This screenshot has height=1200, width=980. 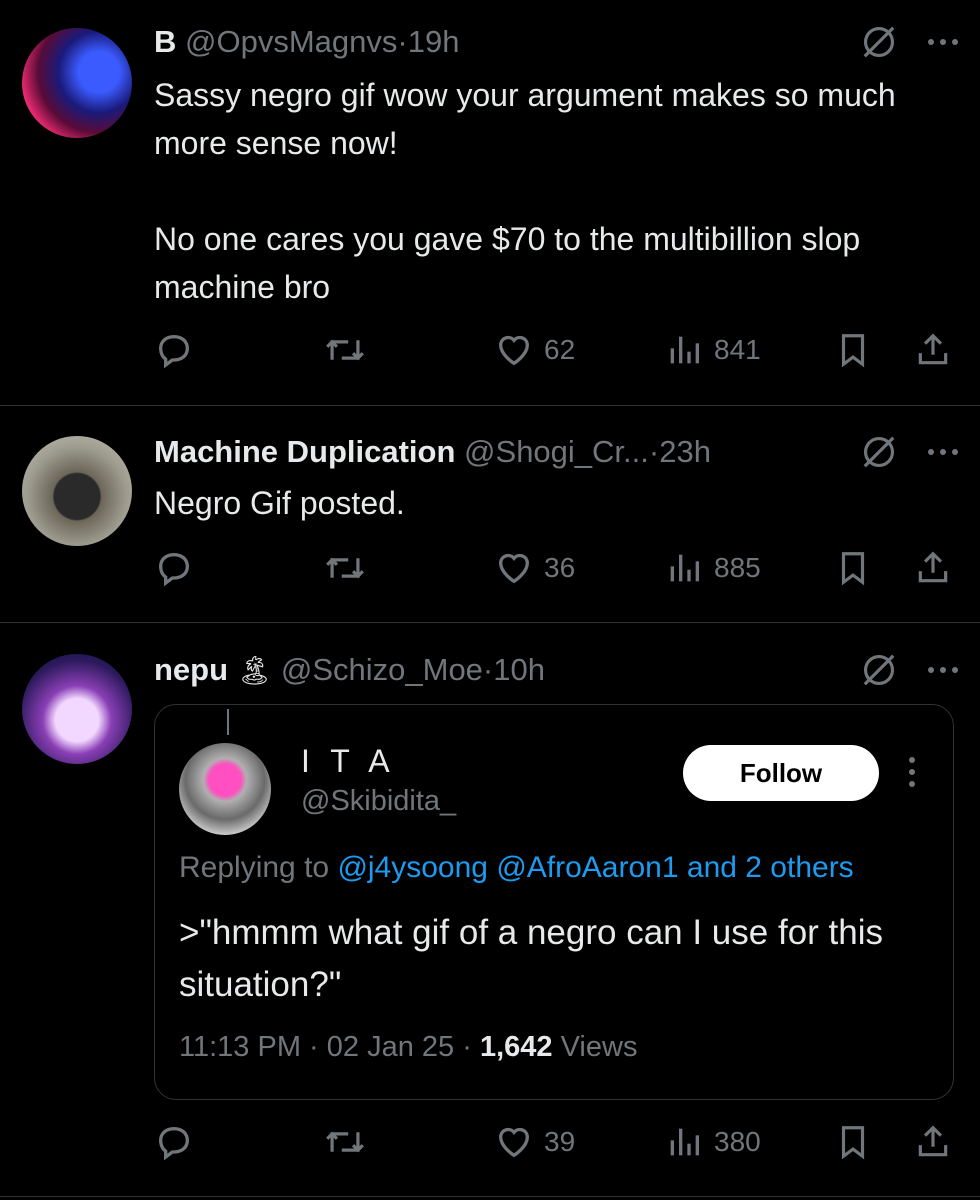 I want to click on timestamp: 19h, so click(x=434, y=41).